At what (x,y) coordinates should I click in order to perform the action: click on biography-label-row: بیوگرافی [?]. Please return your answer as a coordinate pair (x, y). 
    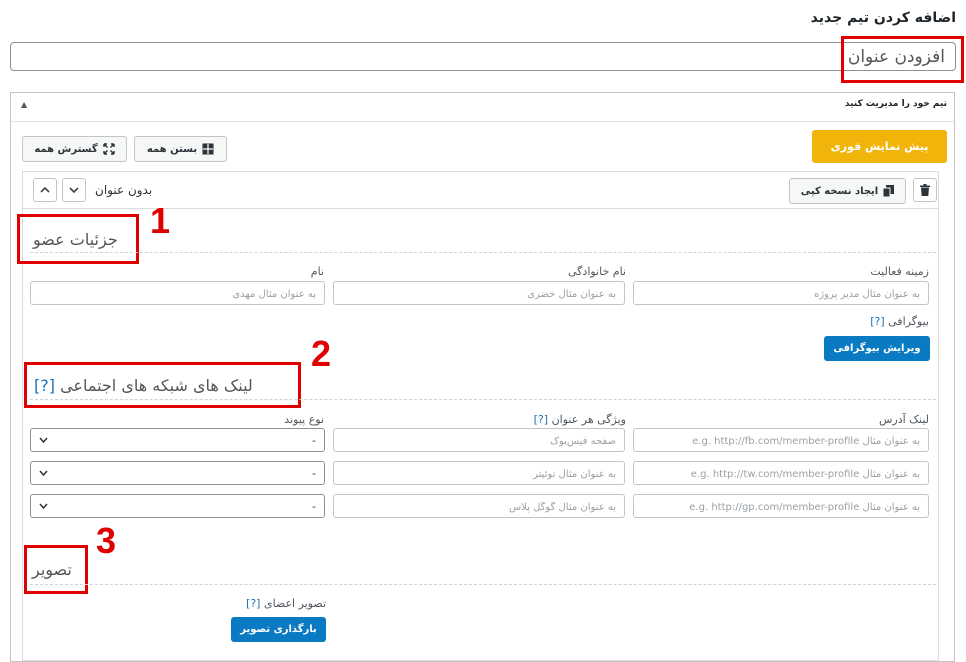
    Looking at the image, I should click on (899, 321).